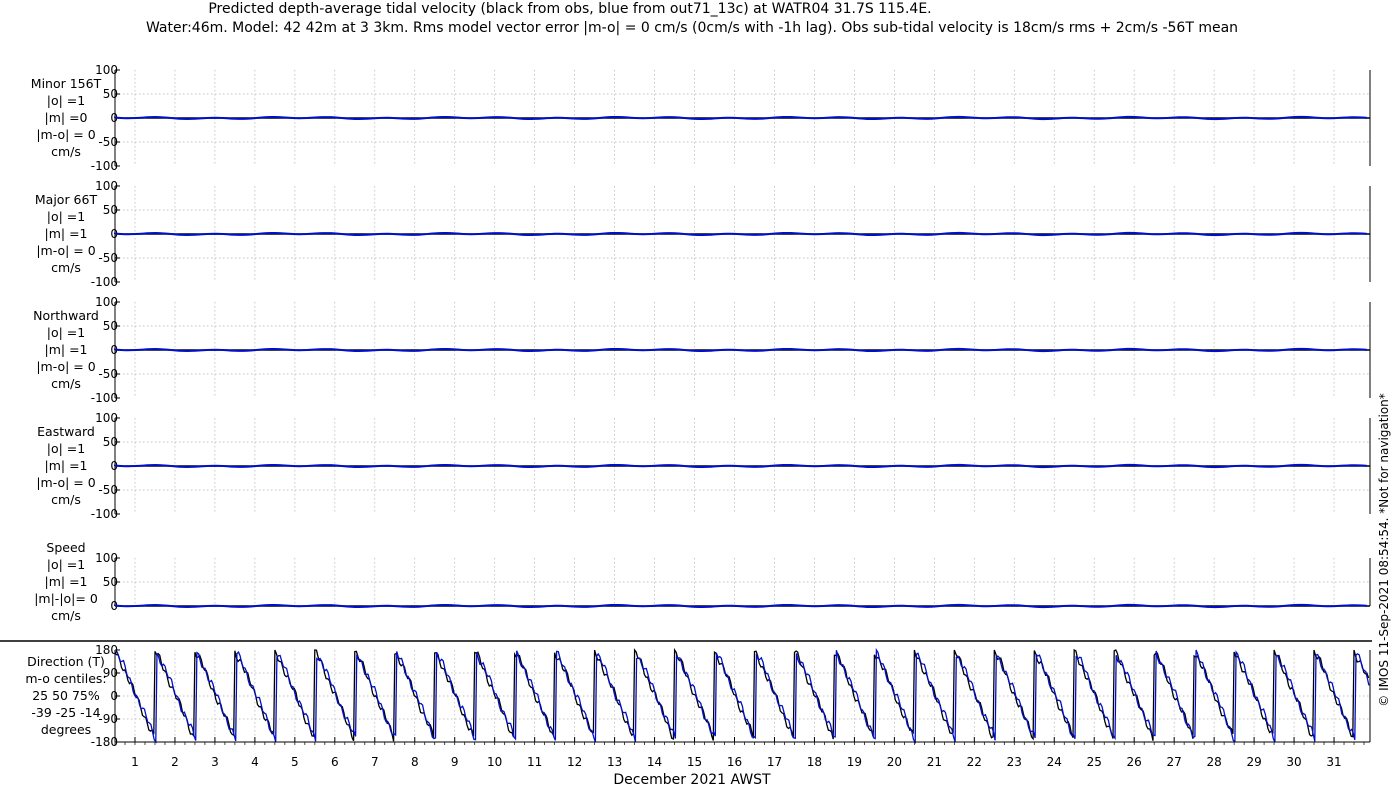 The height and width of the screenshot is (800, 1400). Describe the element at coordinates (1134, 762) in the screenshot. I see `x-tick-label: 26` at that location.